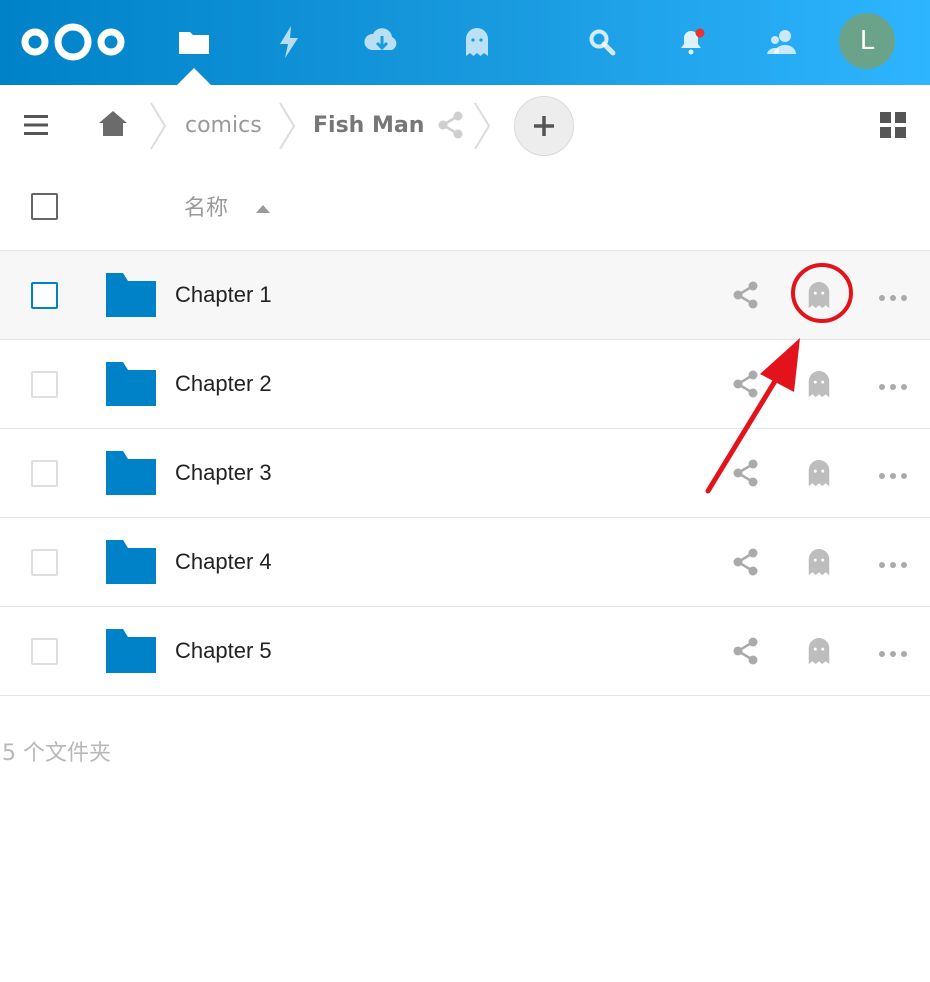  I want to click on annotation-arrow-shaft, so click(745, 429).